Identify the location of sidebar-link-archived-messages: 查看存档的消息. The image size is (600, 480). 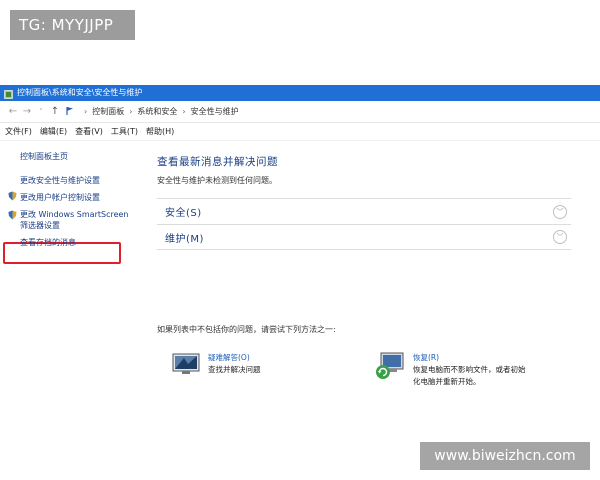
(48, 242).